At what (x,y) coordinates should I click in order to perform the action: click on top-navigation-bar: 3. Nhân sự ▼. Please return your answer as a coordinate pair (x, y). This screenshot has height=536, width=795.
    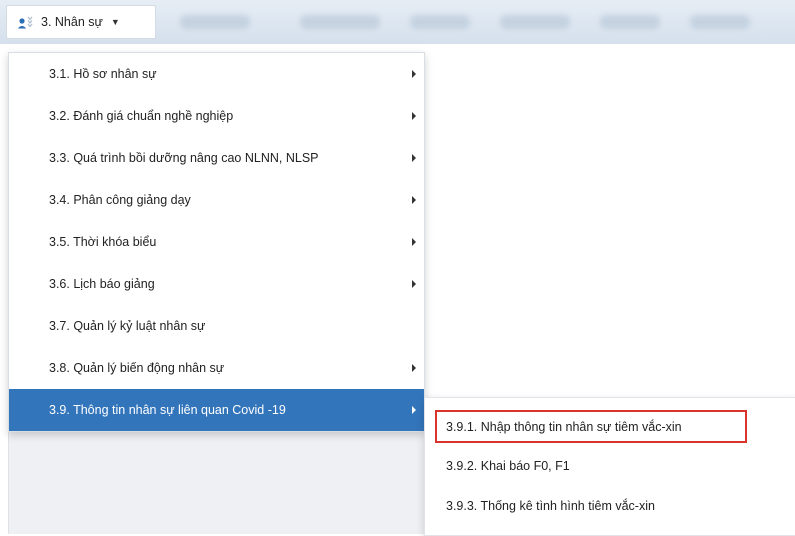
    Looking at the image, I should click on (397, 22).